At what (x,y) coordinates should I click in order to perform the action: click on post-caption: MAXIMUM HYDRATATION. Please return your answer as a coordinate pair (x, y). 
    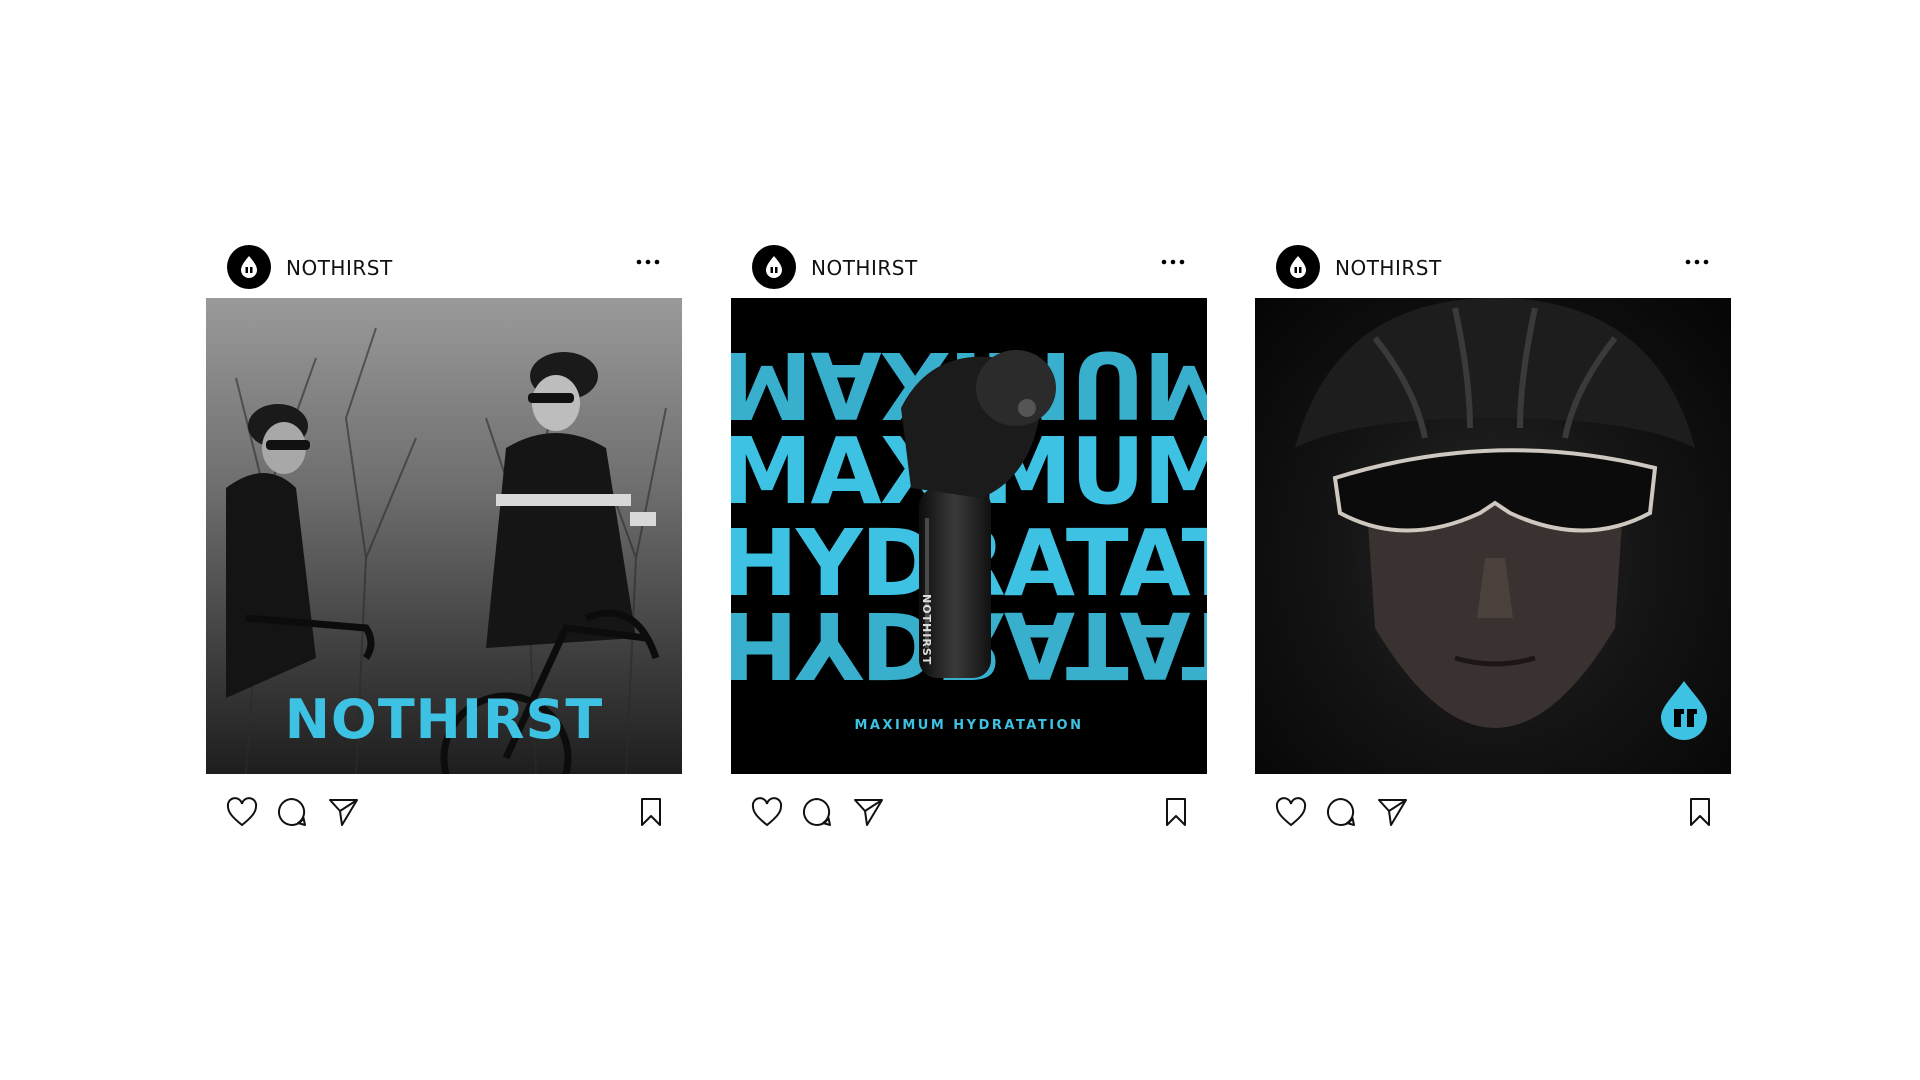
    Looking at the image, I should click on (969, 725).